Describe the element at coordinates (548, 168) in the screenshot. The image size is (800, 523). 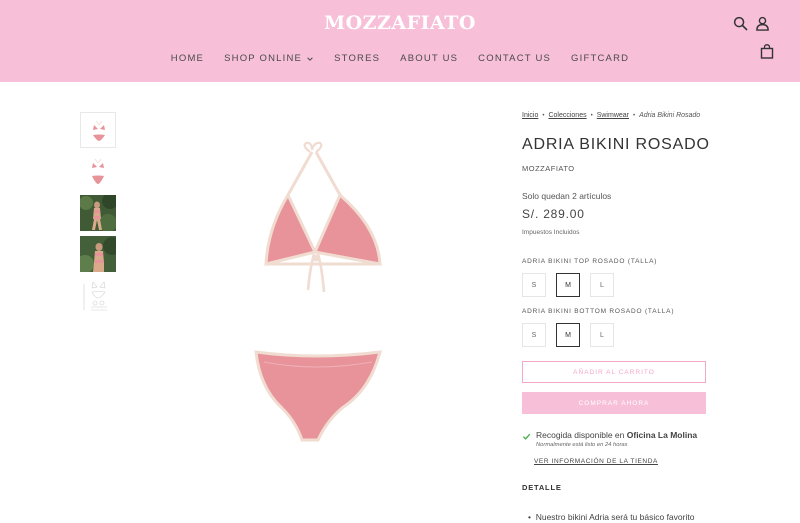
I see `product-vendor: MOZZAFIATO` at that location.